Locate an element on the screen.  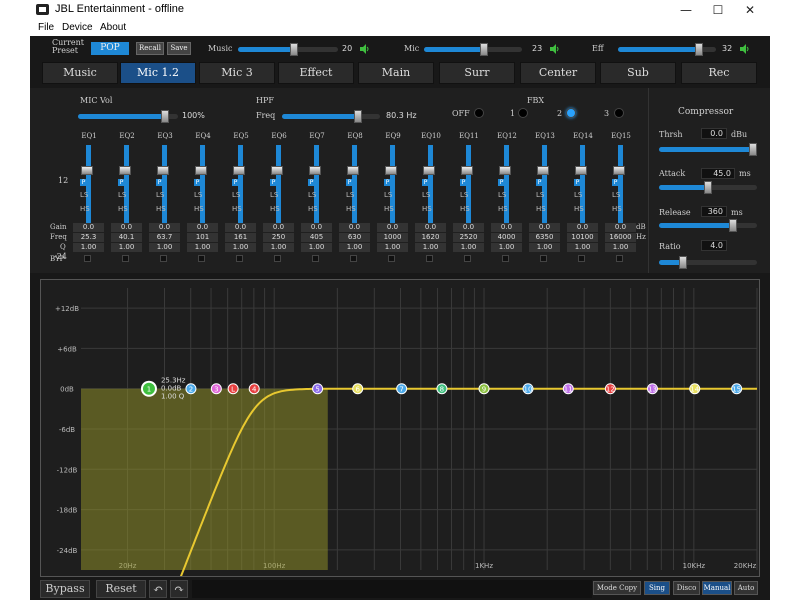
eq-node-8: 8 is located at coordinates (442, 389).